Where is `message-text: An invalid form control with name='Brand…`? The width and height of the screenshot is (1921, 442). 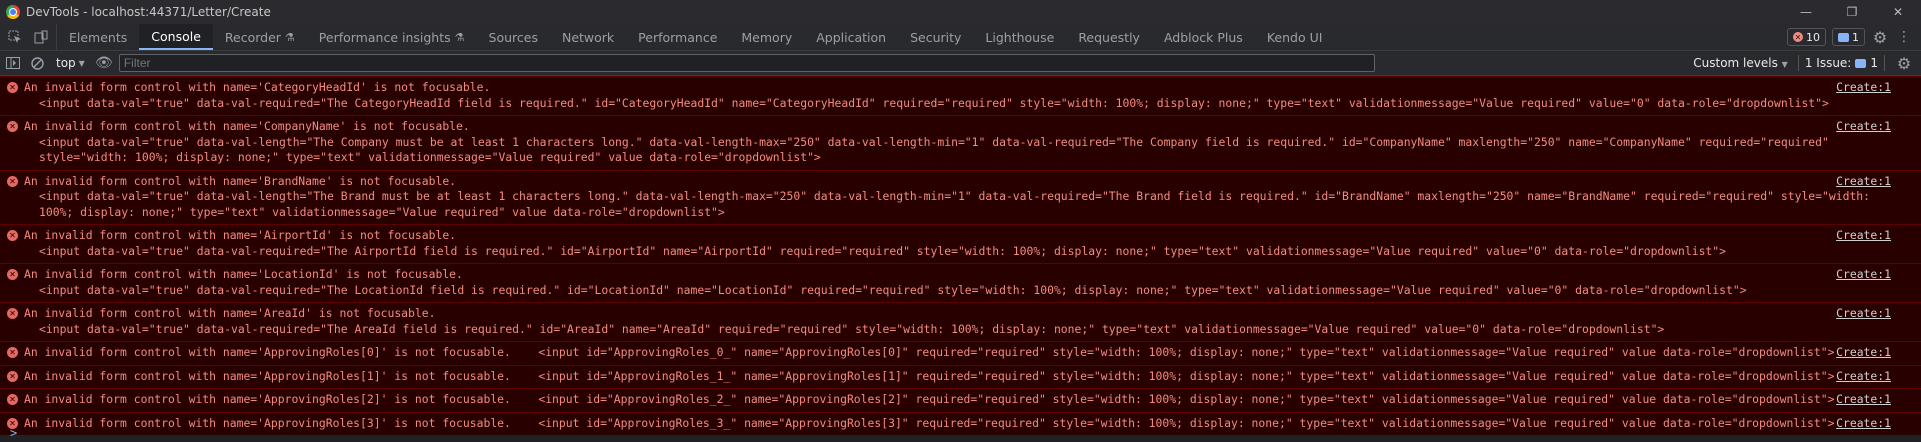
message-text: An invalid form control with name='Brand… is located at coordinates (240, 180).